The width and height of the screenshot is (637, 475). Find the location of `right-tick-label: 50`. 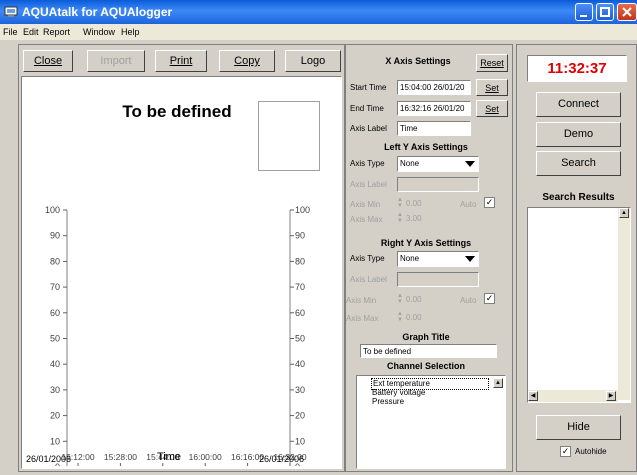

right-tick-label: 50 is located at coordinates (300, 339).